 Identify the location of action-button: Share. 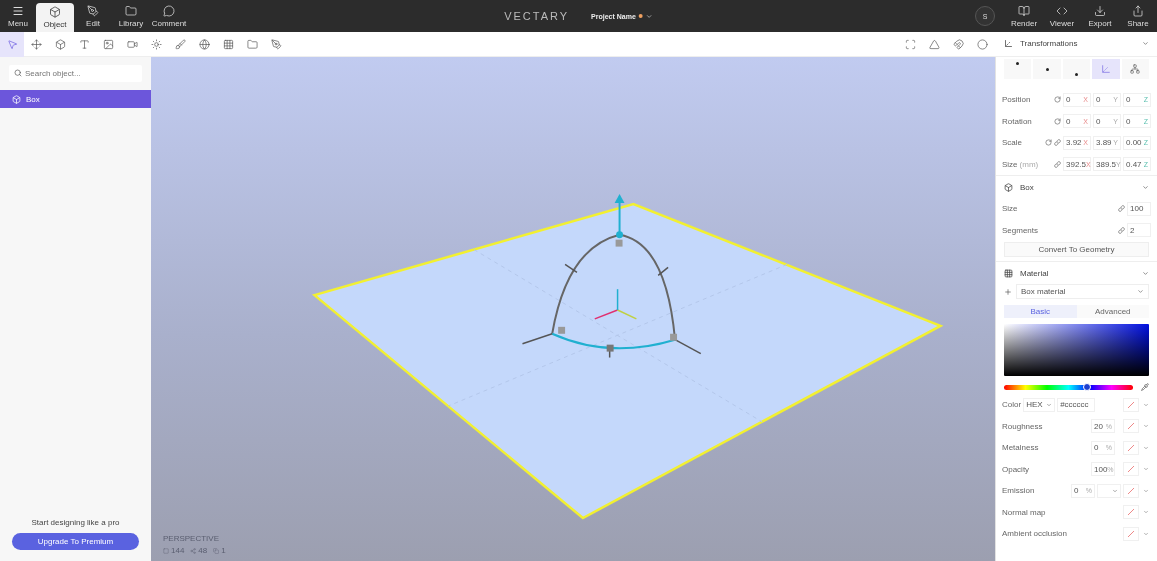
(1138, 16).